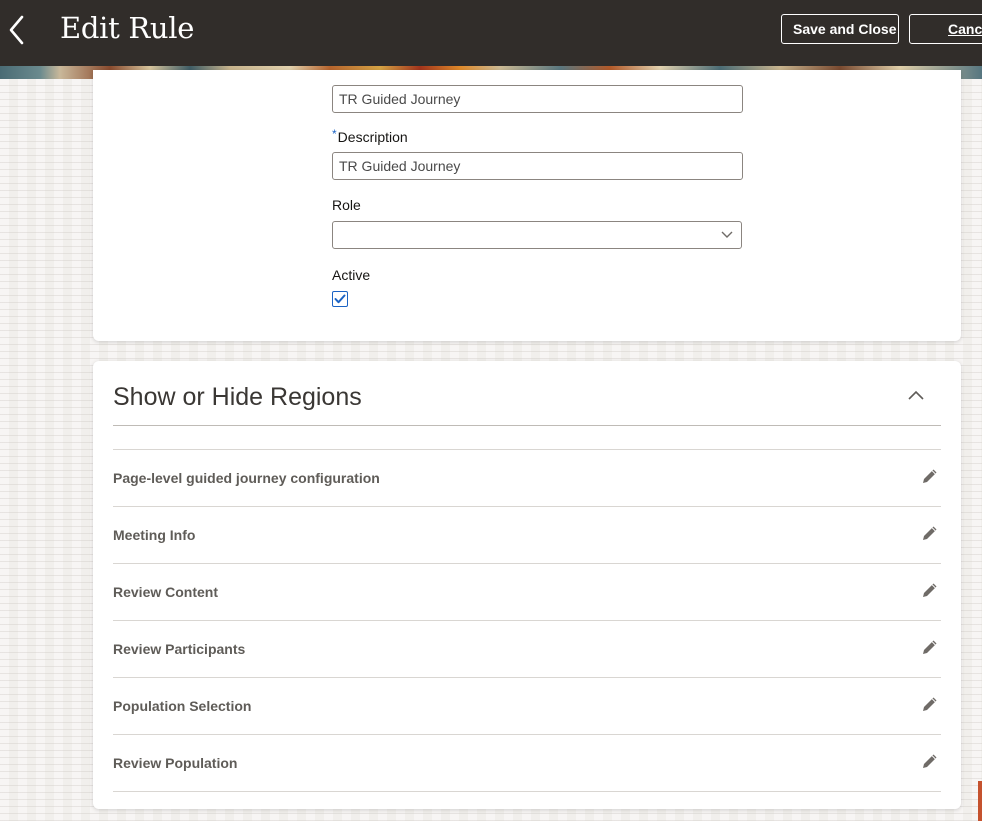 This screenshot has height=821, width=982. Describe the element at coordinates (537, 99) in the screenshot. I see `name-field: TR Guided Journey` at that location.